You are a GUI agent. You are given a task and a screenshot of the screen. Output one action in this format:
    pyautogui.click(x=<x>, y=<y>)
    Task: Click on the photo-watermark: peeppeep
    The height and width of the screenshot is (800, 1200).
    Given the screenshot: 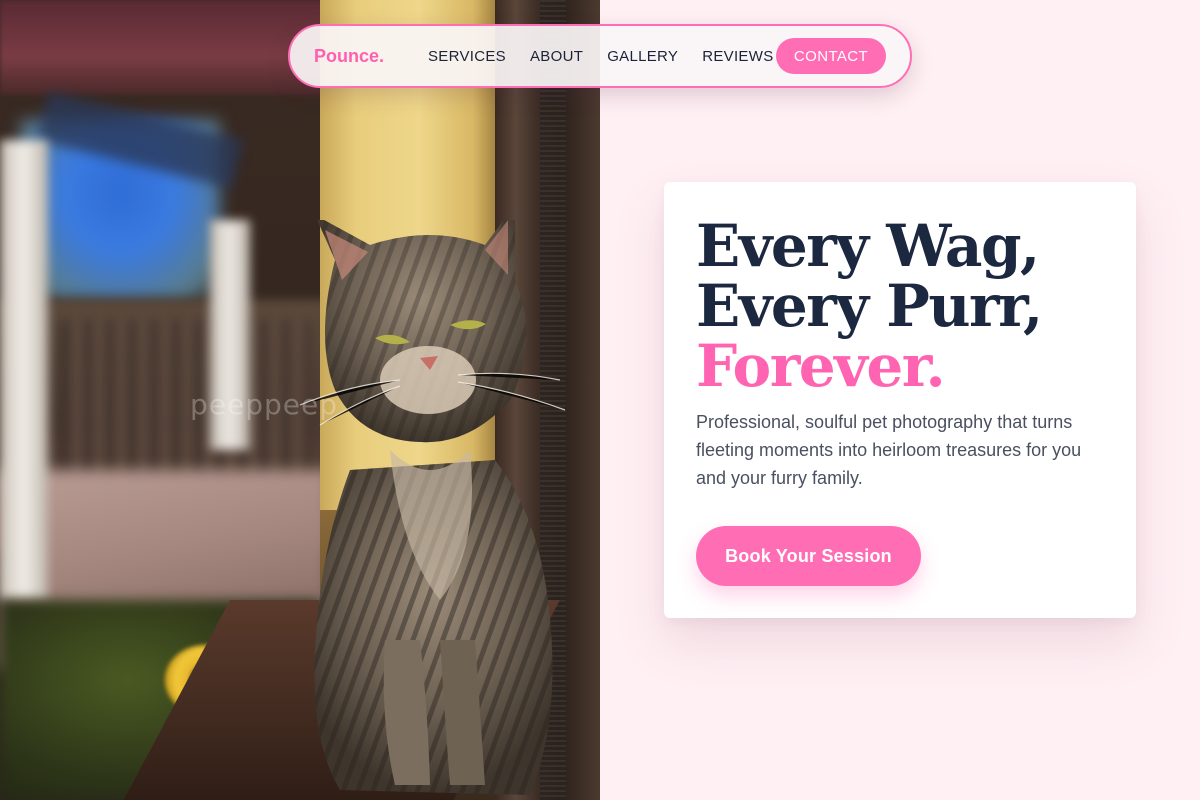 What is the action you would take?
    pyautogui.click(x=264, y=404)
    